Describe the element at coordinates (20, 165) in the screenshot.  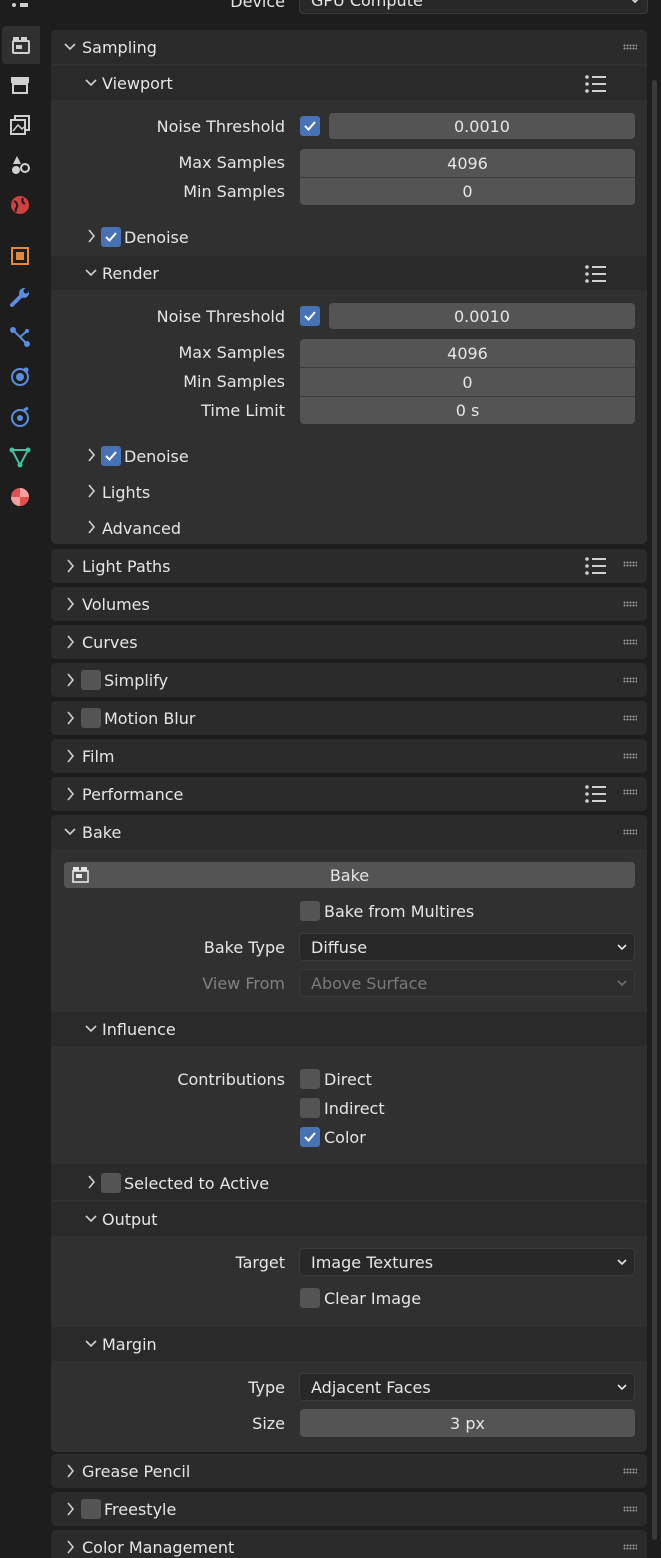
I see `scene-icon` at that location.